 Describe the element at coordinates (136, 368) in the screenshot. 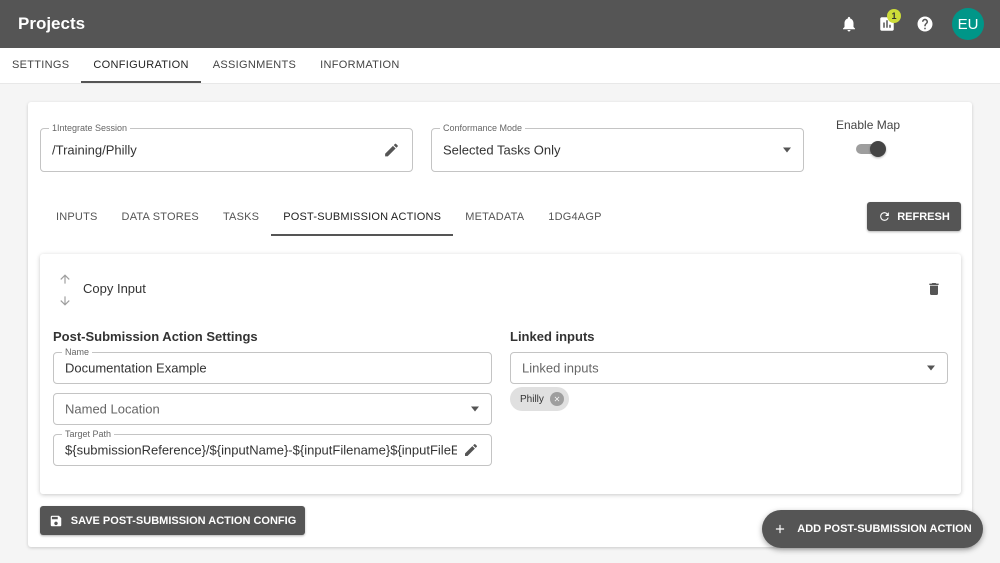

I see `name-field-value: Documentation Example` at that location.